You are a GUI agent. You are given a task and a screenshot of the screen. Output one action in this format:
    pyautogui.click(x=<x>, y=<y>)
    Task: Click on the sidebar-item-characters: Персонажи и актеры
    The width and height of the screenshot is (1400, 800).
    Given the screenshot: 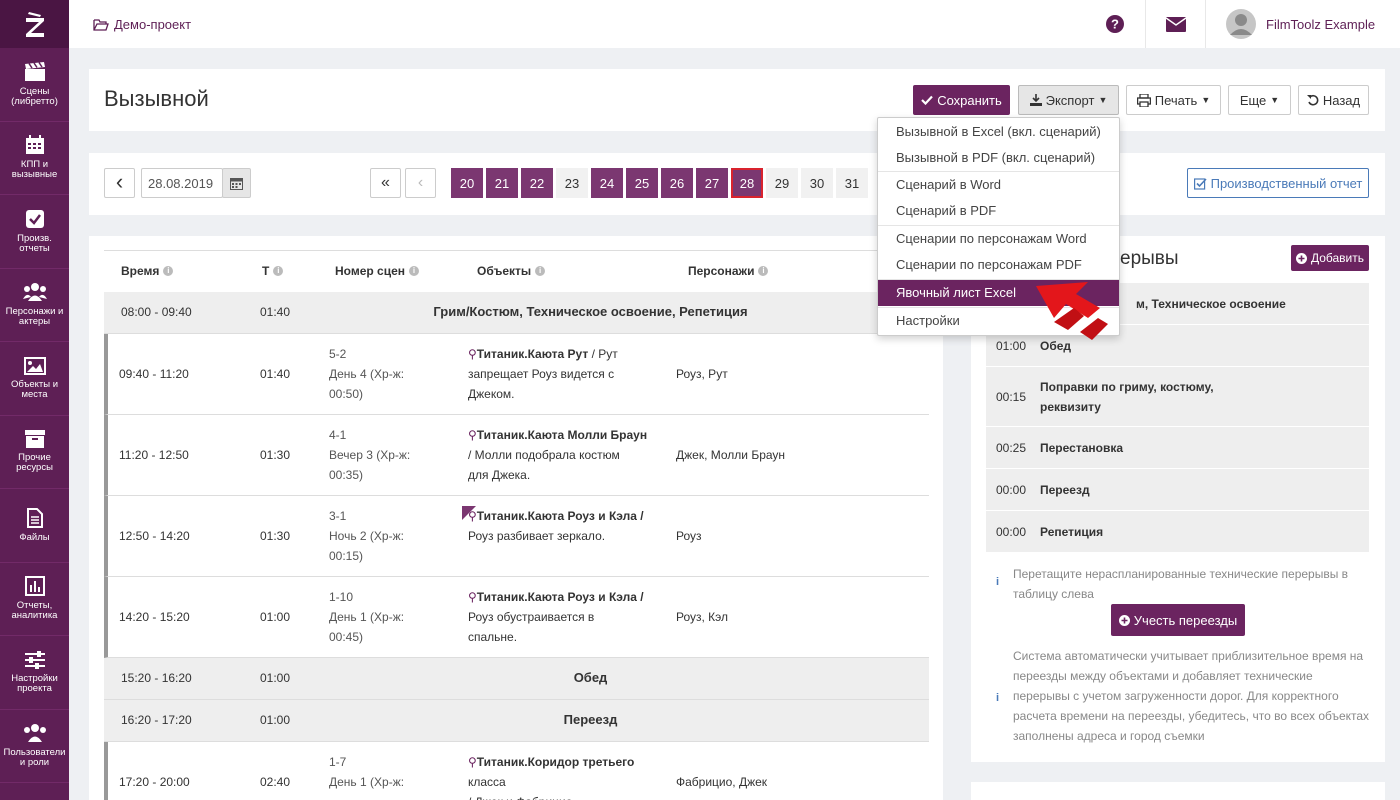 What is the action you would take?
    pyautogui.click(x=34, y=305)
    